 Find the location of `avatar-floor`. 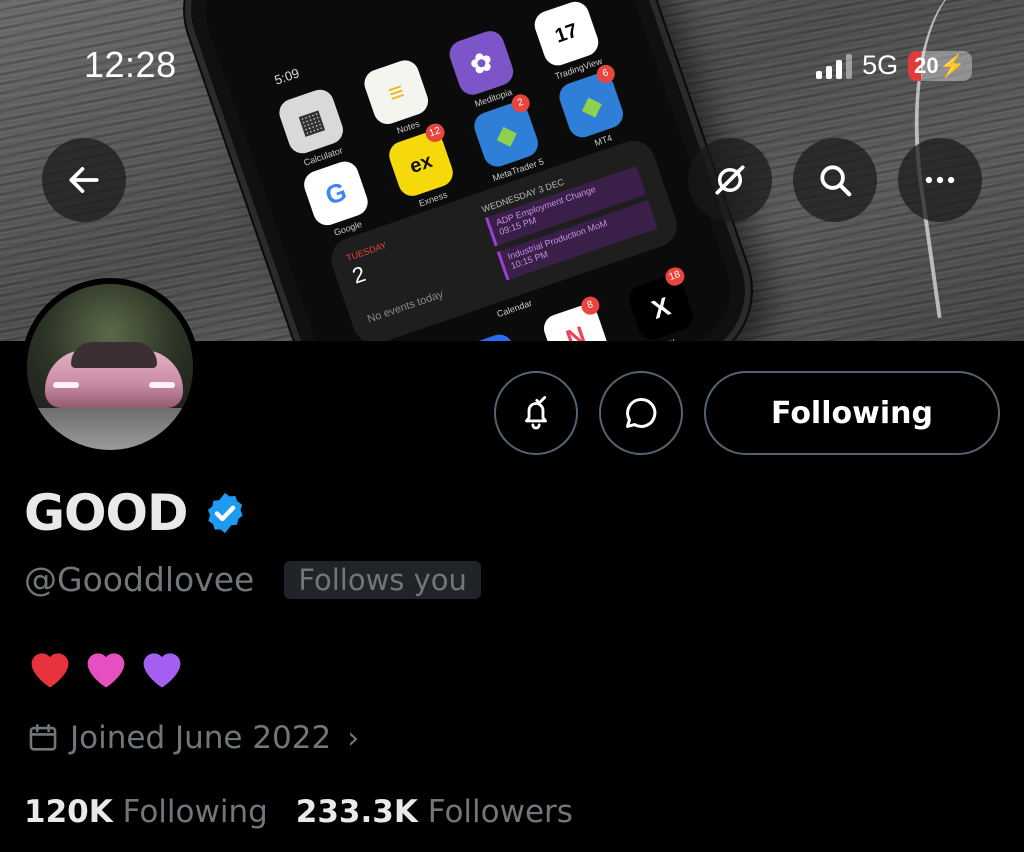

avatar-floor is located at coordinates (110, 429).